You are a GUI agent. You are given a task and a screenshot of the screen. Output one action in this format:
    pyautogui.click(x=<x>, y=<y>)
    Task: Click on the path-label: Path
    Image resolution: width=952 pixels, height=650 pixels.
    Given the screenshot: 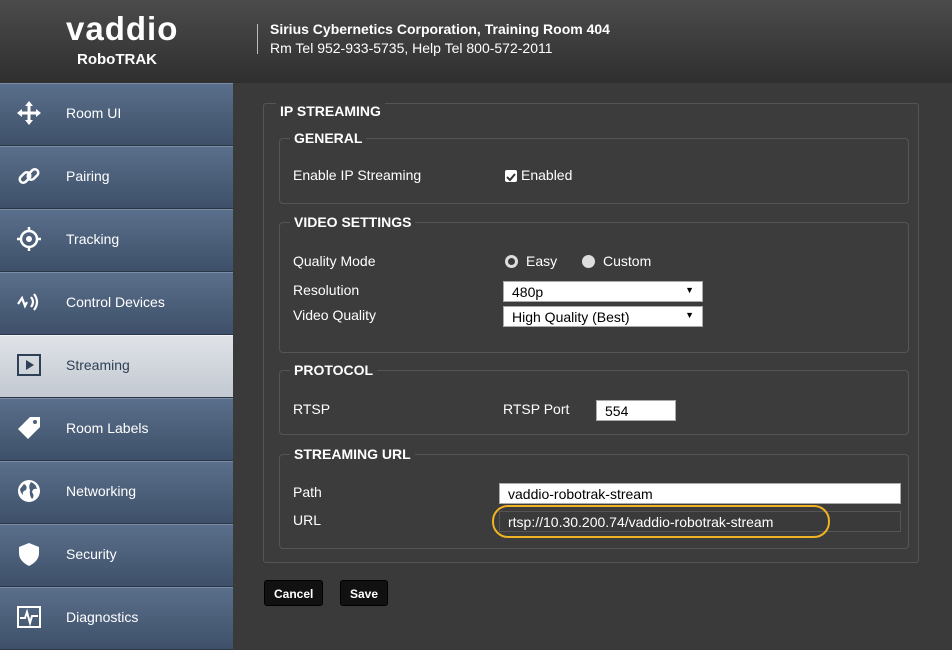 What is the action you would take?
    pyautogui.click(x=307, y=492)
    